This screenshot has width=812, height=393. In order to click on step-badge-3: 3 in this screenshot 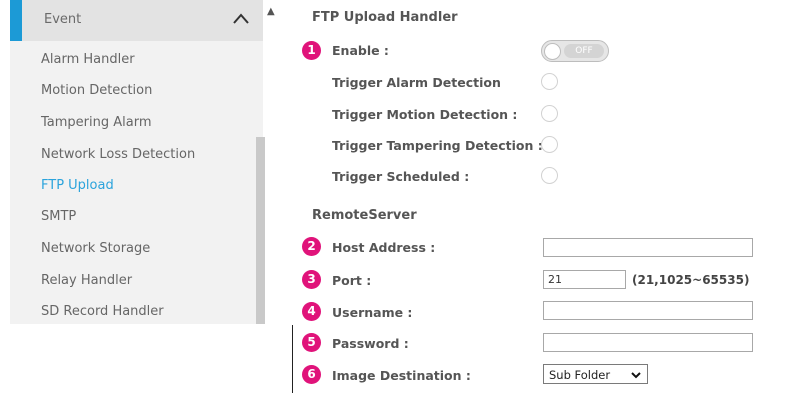, I will do `click(311, 279)`.